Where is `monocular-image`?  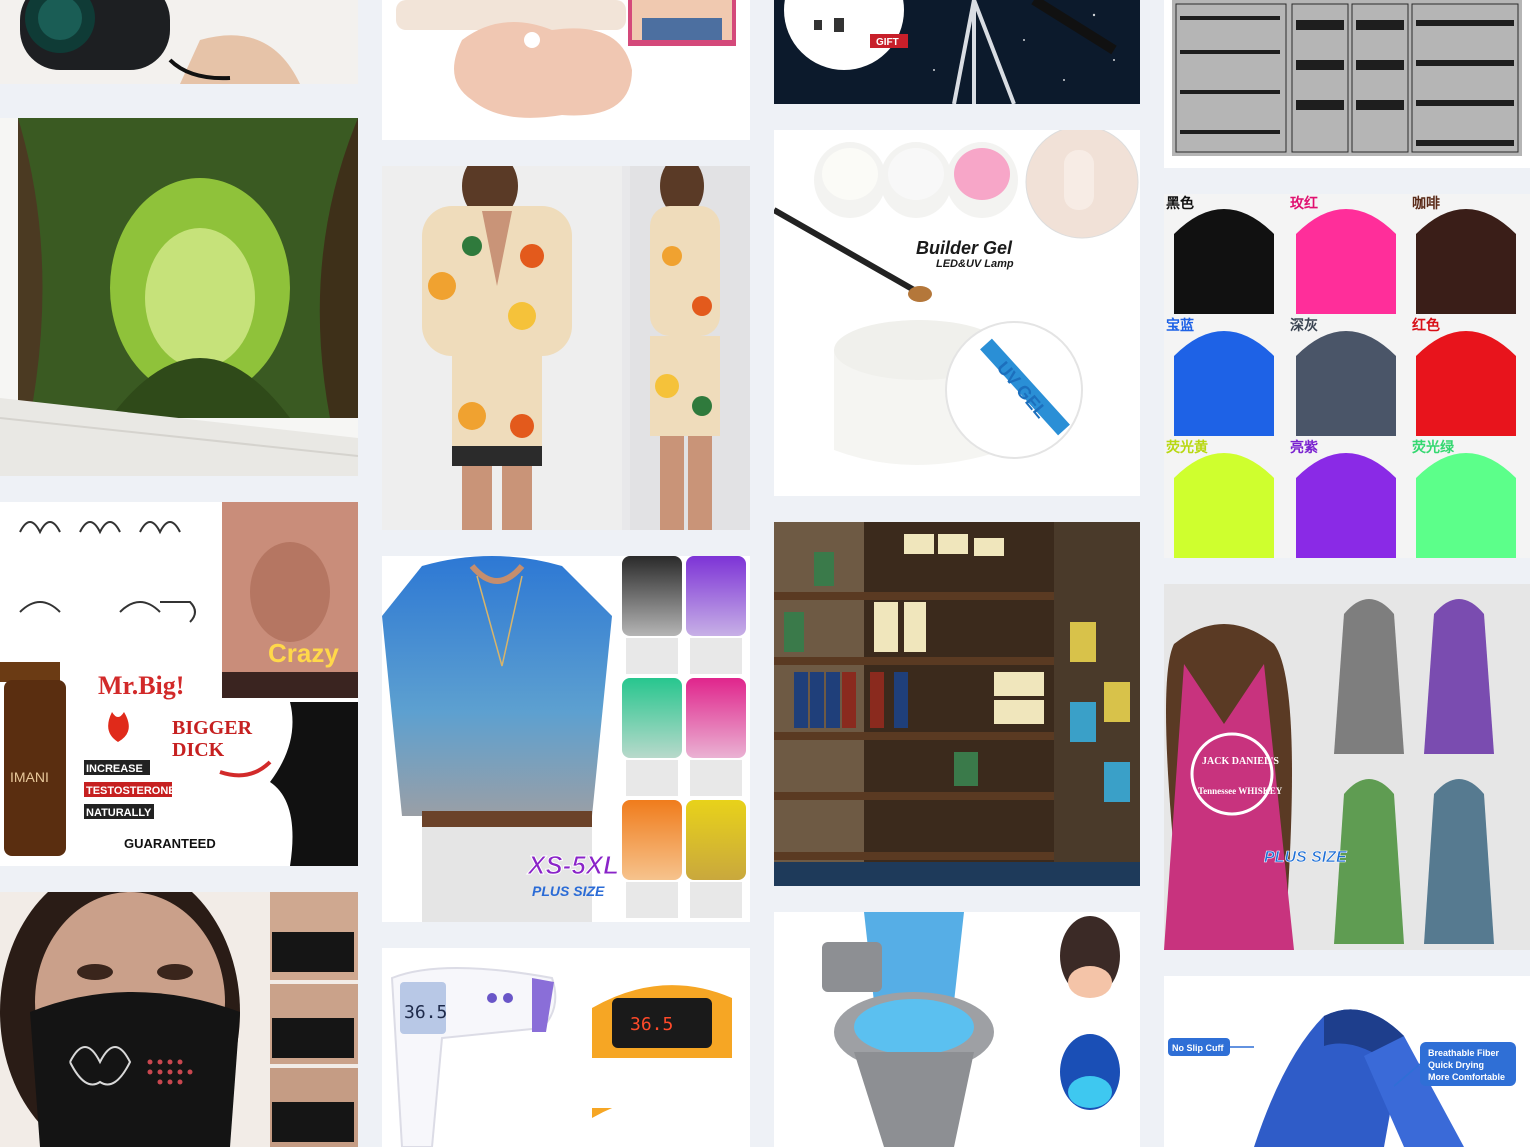 monocular-image is located at coordinates (179, 42).